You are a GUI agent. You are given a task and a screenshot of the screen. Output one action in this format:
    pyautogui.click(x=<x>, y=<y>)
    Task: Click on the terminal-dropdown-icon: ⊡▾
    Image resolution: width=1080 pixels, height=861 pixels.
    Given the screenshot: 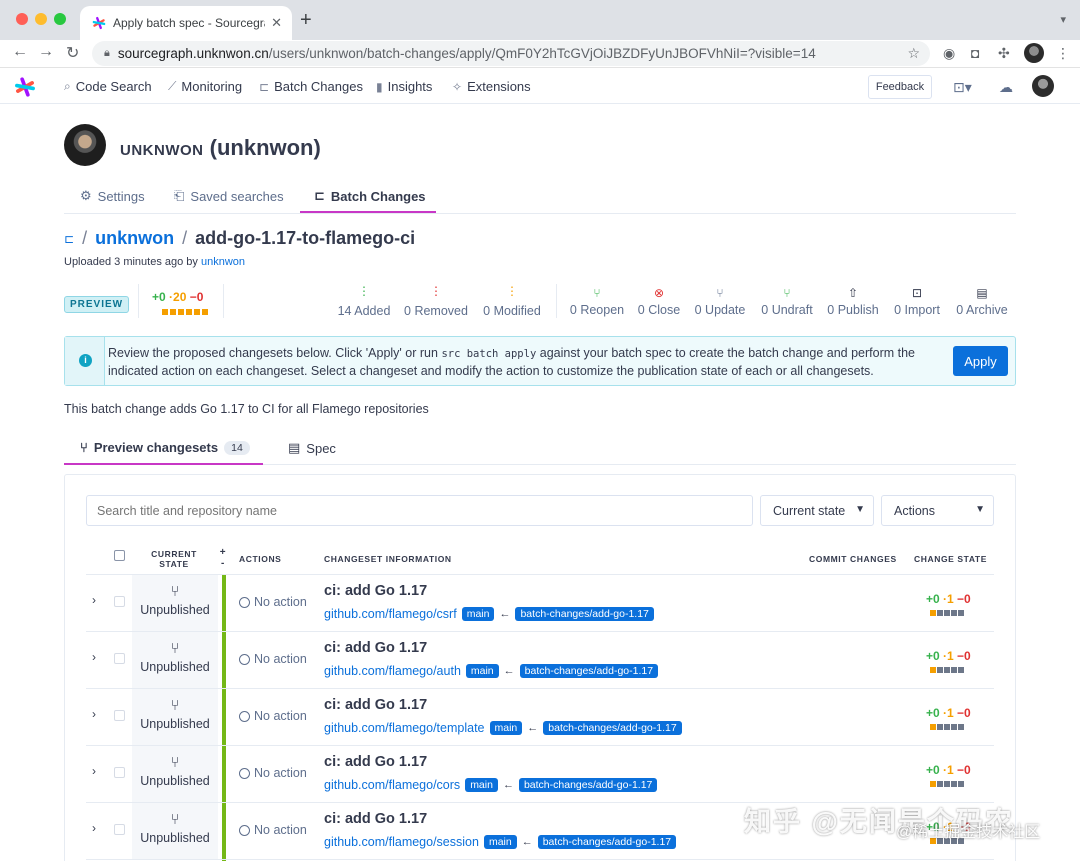 What is the action you would take?
    pyautogui.click(x=962, y=87)
    